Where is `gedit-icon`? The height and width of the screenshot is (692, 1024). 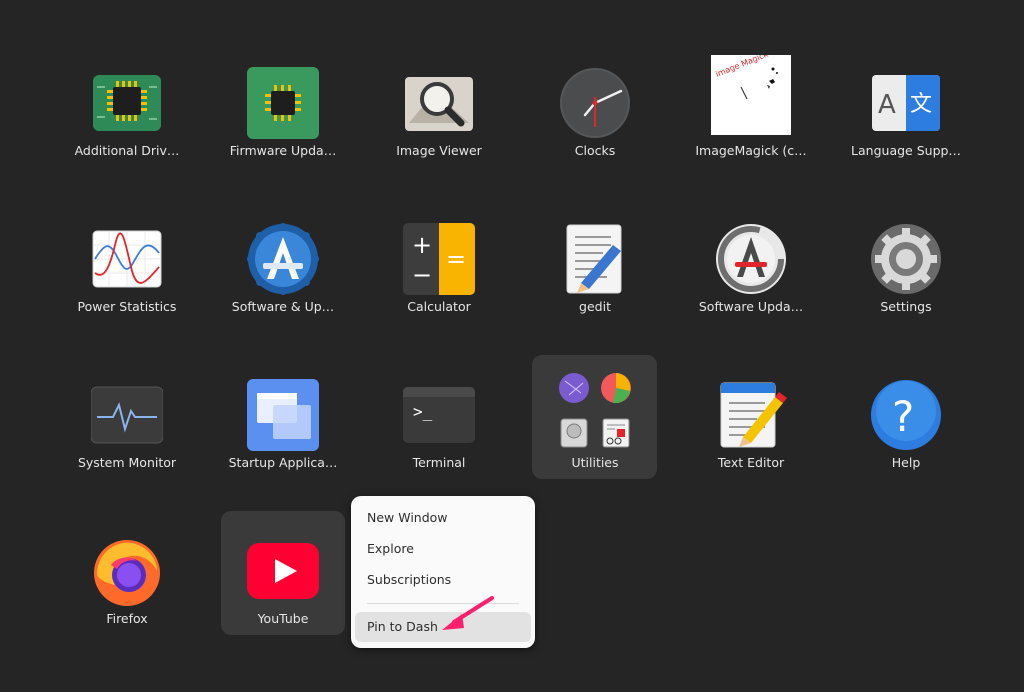
gedit-icon is located at coordinates (595, 259).